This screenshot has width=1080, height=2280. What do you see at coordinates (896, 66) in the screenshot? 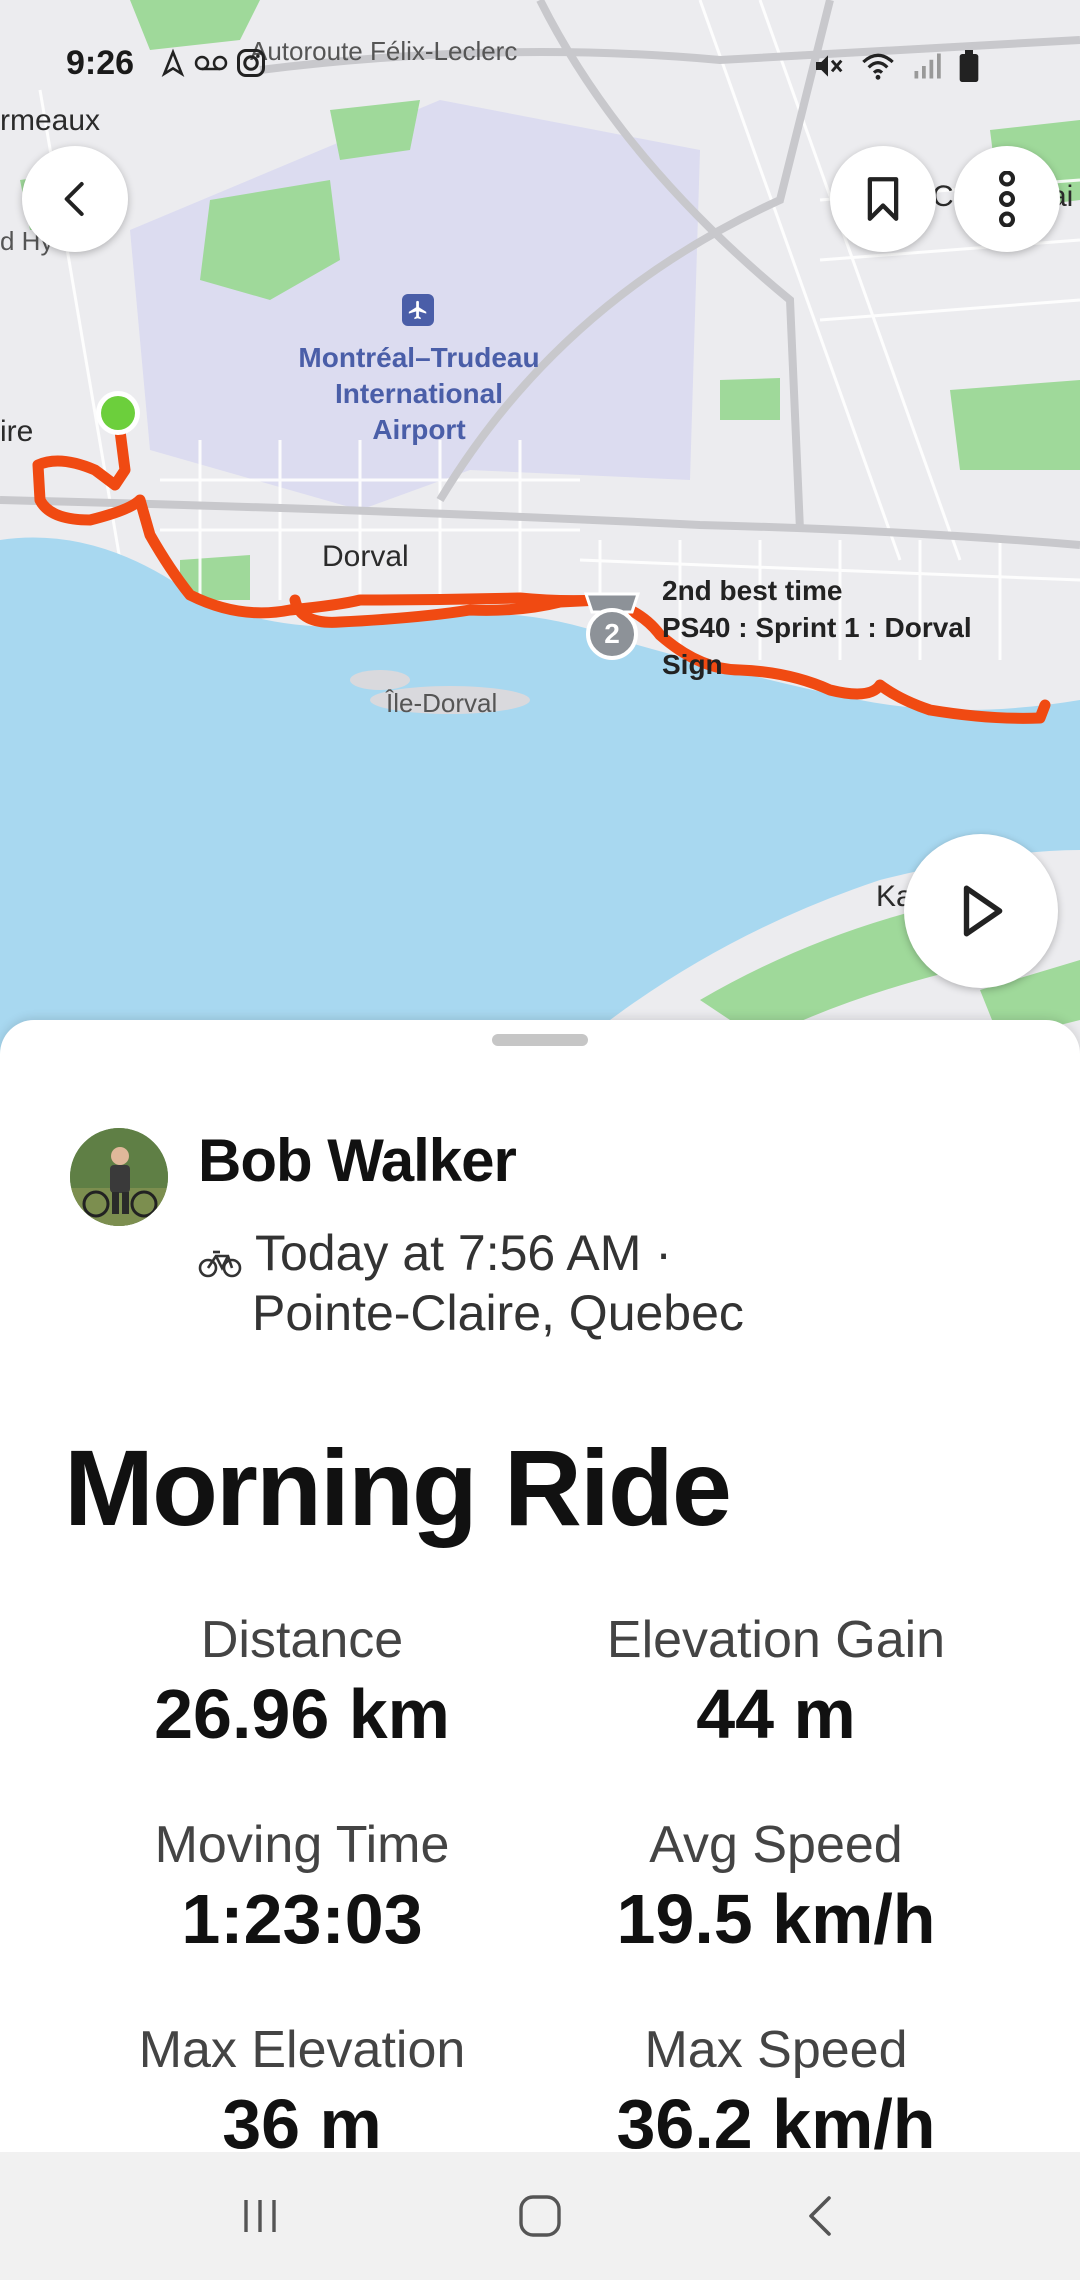
I see `status-icons-right` at bounding box center [896, 66].